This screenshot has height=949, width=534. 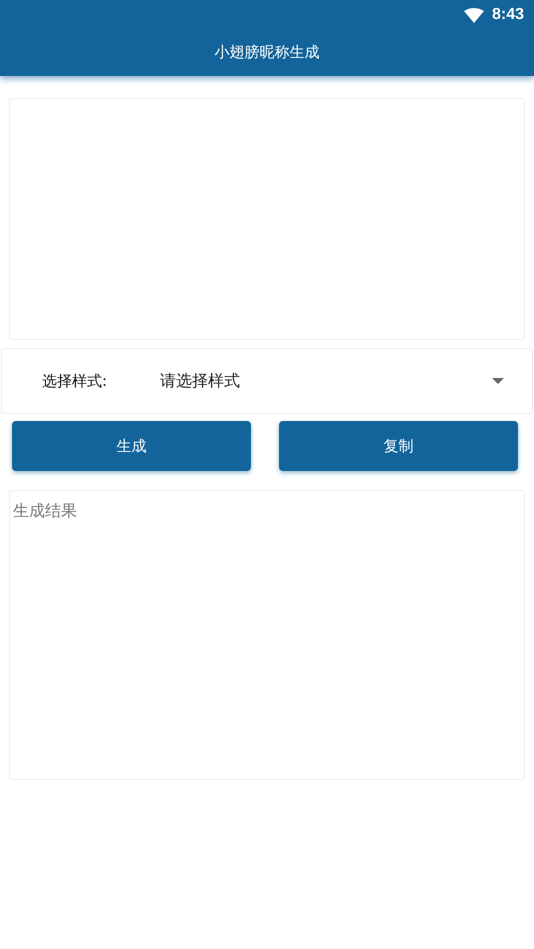 What do you see at coordinates (508, 15) in the screenshot?
I see `clock-time: 8:43` at bounding box center [508, 15].